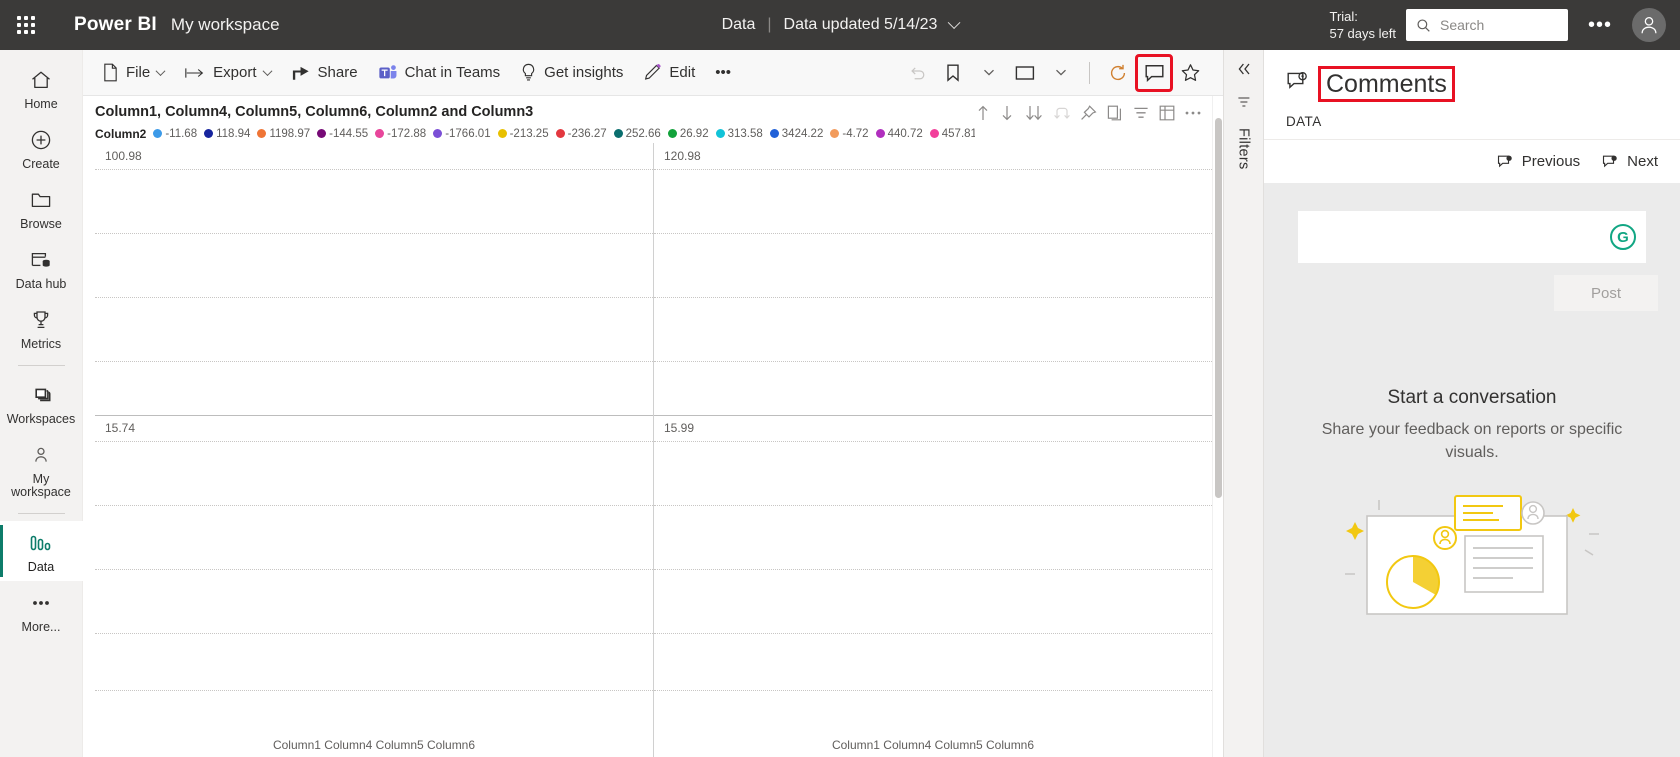 The image size is (1680, 757). Describe the element at coordinates (1062, 113) in the screenshot. I see `sort-direction-icon` at that location.